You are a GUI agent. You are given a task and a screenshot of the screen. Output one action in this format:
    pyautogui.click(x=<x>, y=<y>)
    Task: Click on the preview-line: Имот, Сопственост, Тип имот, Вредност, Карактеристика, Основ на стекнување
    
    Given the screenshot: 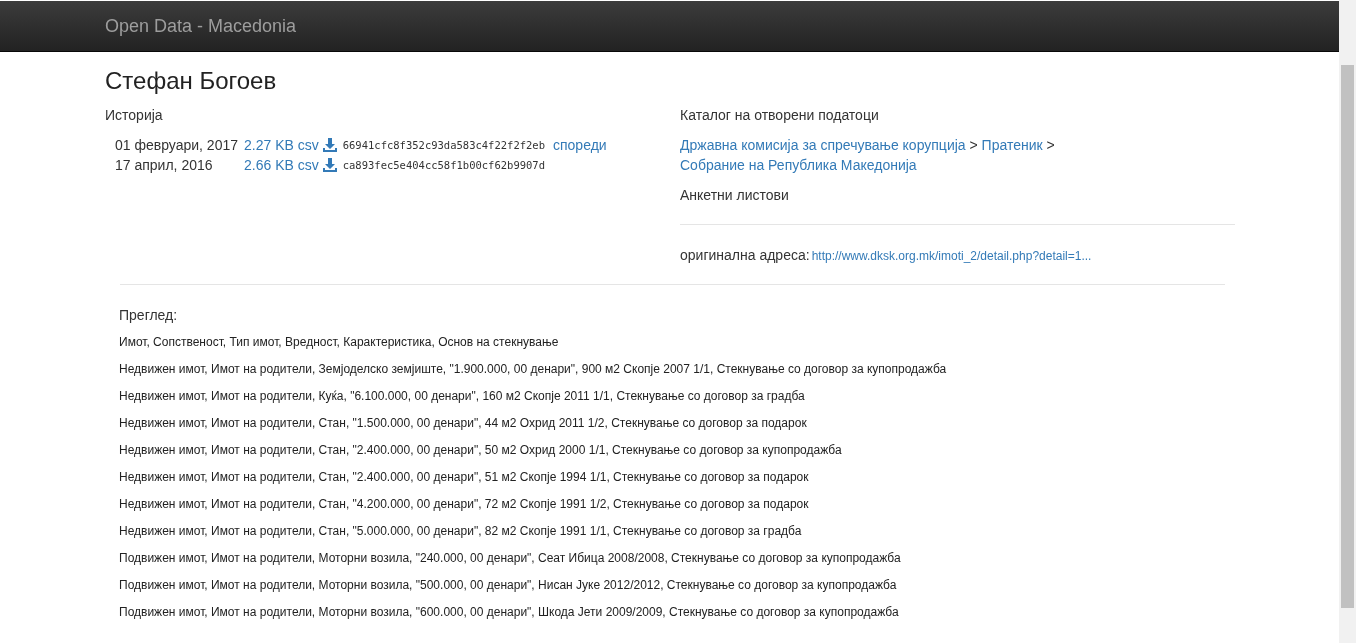 What is the action you would take?
    pyautogui.click(x=339, y=342)
    